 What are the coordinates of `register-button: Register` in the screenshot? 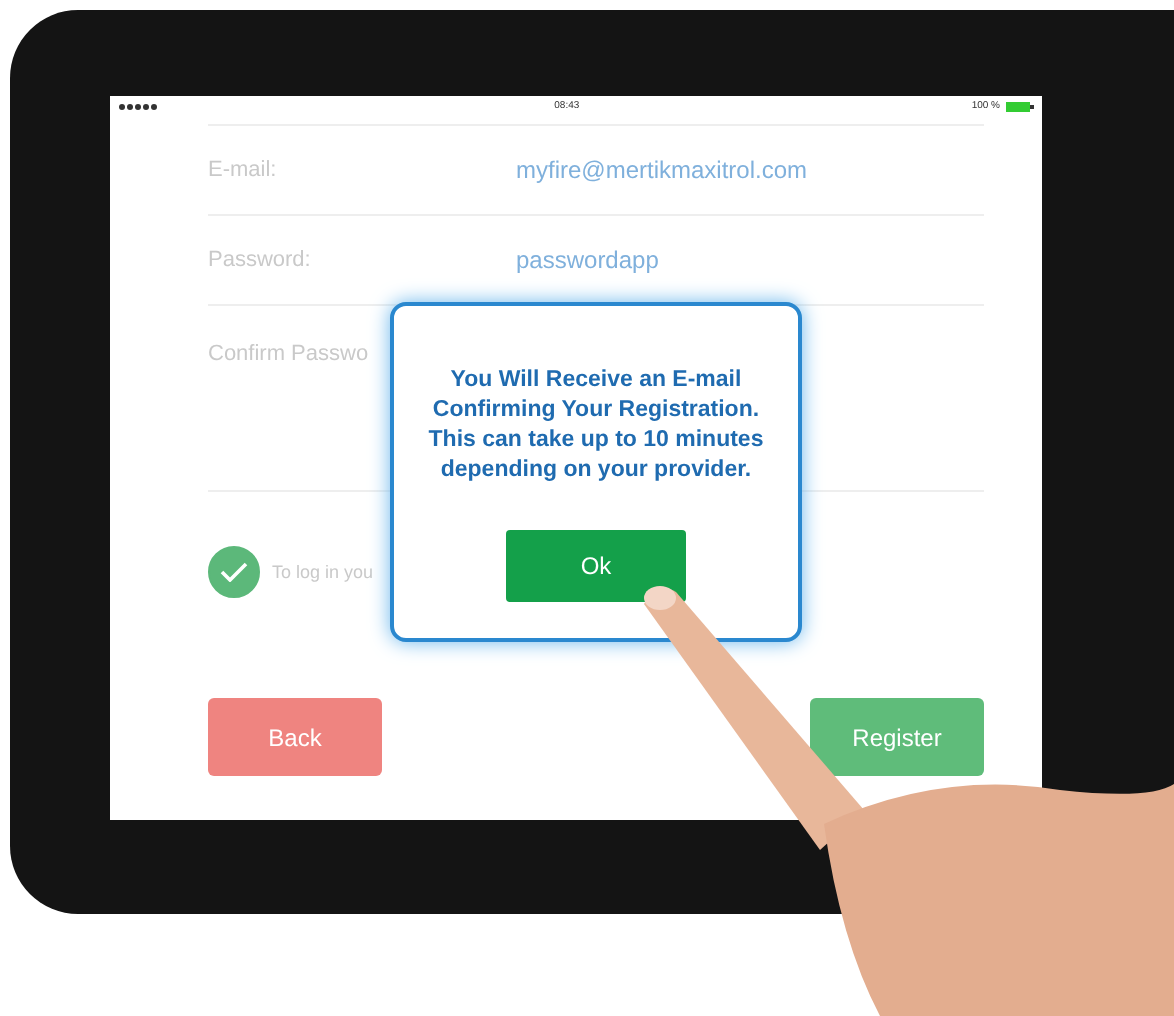 It's located at (897, 737).